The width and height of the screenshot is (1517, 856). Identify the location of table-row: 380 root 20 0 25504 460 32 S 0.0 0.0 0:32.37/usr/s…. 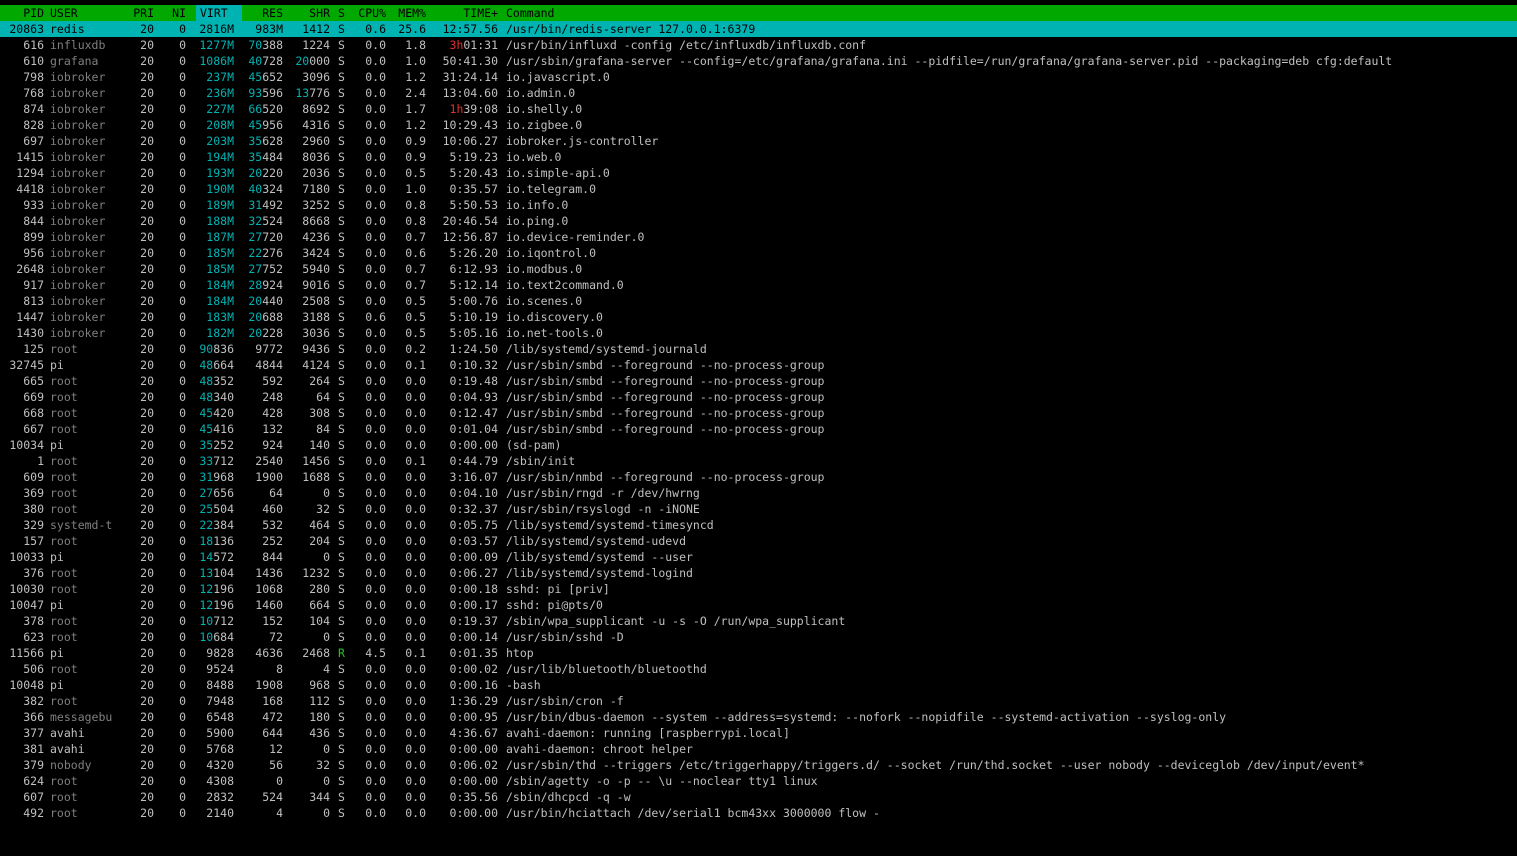
(758, 509).